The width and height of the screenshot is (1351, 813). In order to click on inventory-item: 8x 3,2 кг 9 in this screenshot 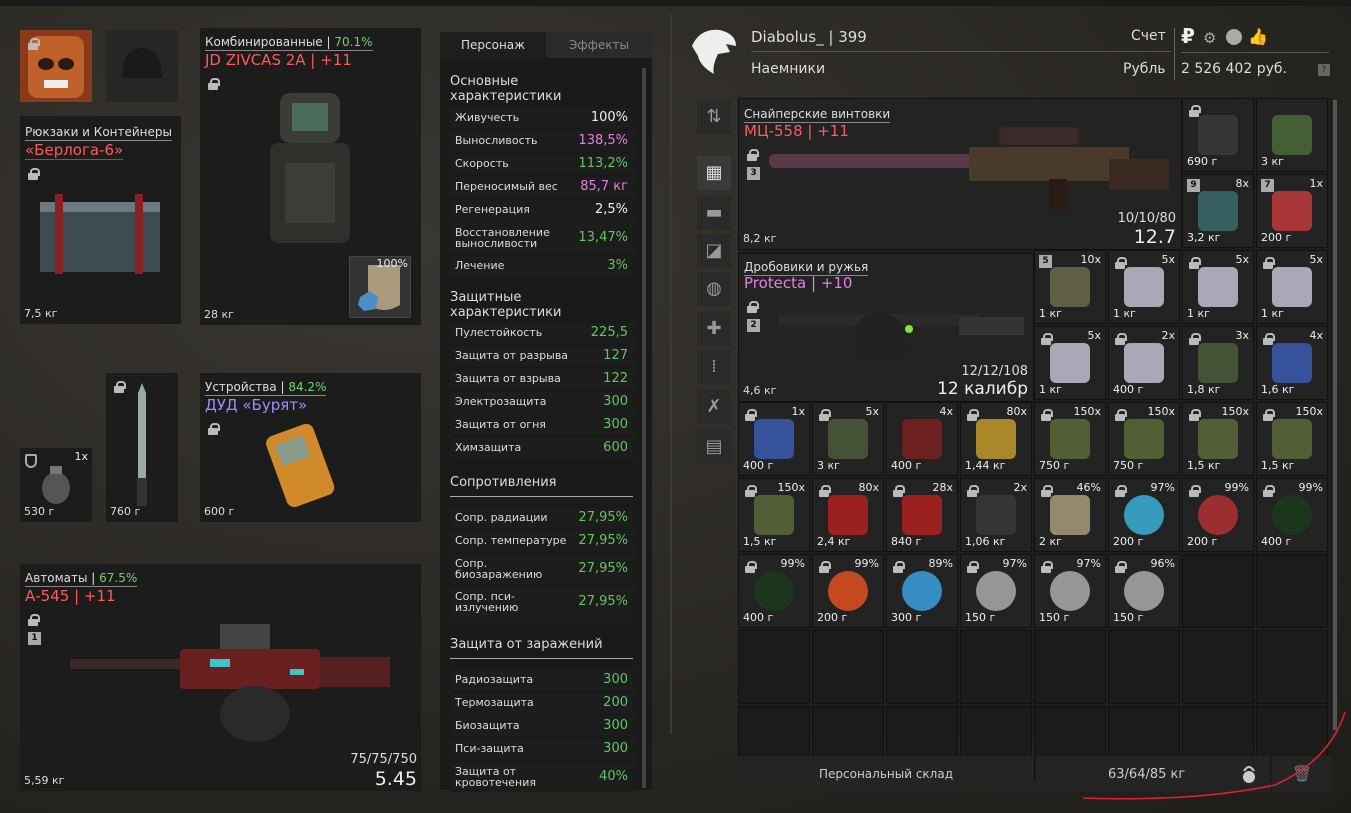, I will do `click(1218, 211)`.